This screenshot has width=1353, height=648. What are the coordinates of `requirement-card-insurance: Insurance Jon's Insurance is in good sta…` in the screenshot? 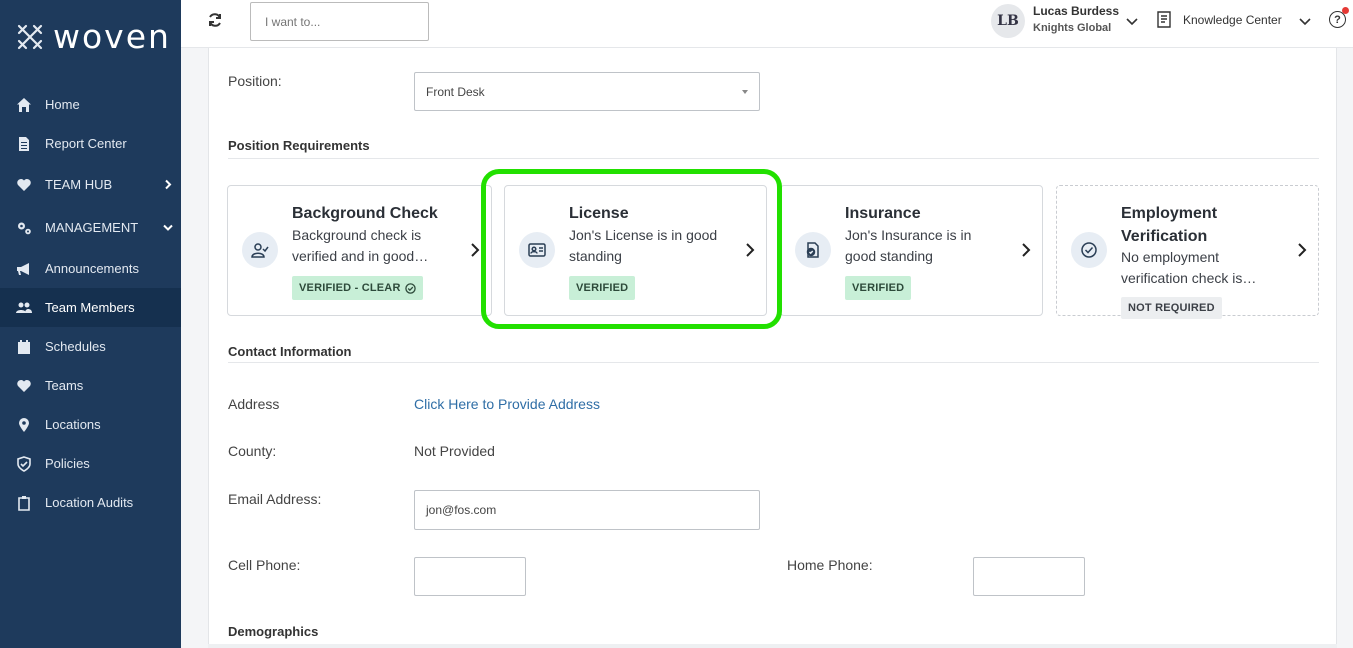 It's located at (911, 250).